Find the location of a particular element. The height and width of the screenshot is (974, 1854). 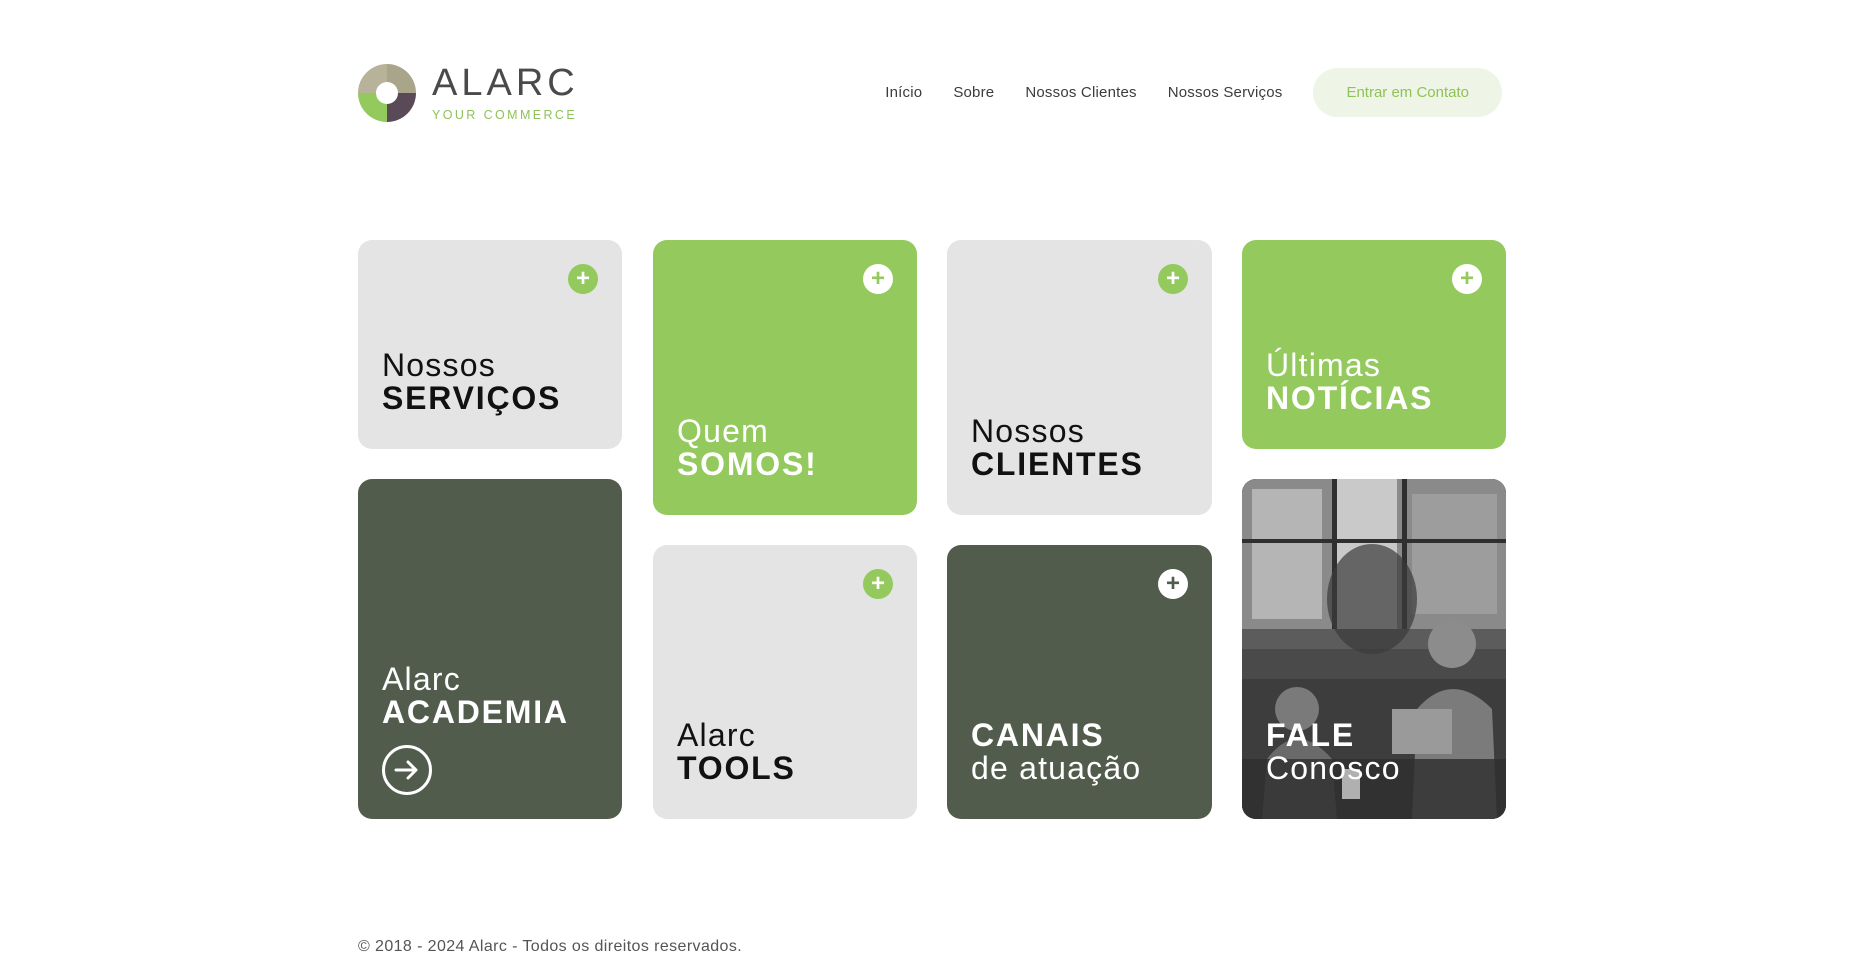

card-title-line2: de atuação is located at coordinates (1056, 768).